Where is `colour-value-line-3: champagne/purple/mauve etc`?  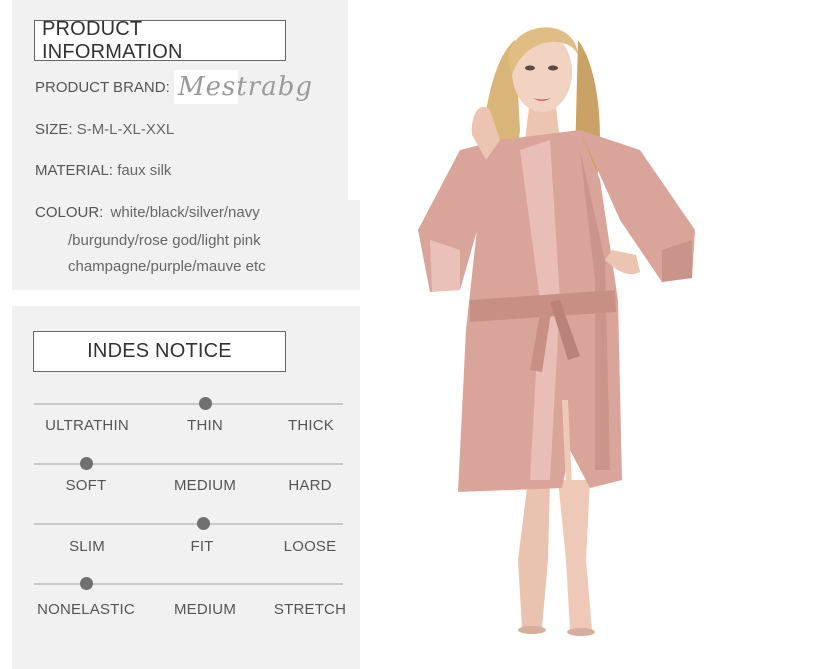 colour-value-line-3: champagne/purple/mauve etc is located at coordinates (167, 266).